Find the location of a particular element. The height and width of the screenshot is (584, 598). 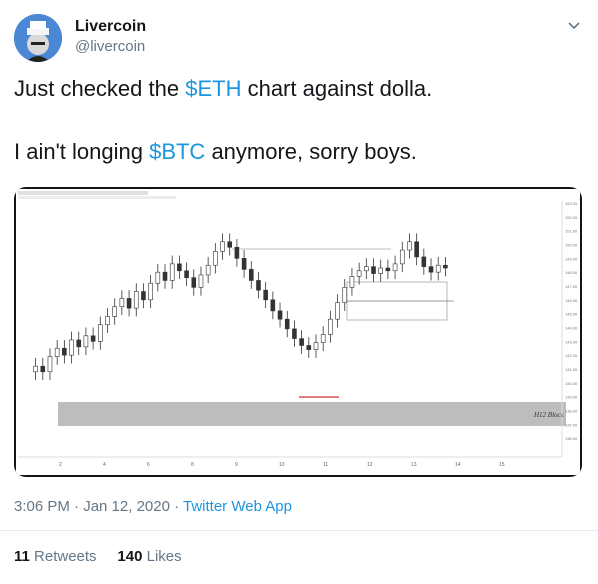

x-tick-label: 15 is located at coordinates (502, 465).